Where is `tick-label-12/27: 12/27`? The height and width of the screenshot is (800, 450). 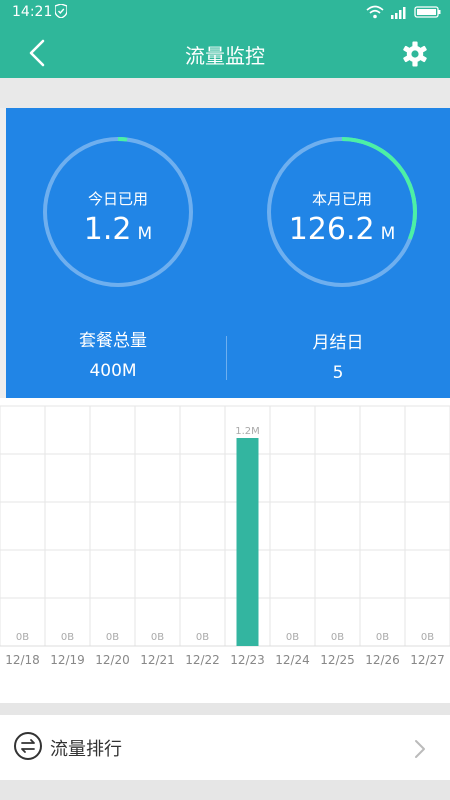
tick-label-12/27: 12/27 is located at coordinates (427, 660).